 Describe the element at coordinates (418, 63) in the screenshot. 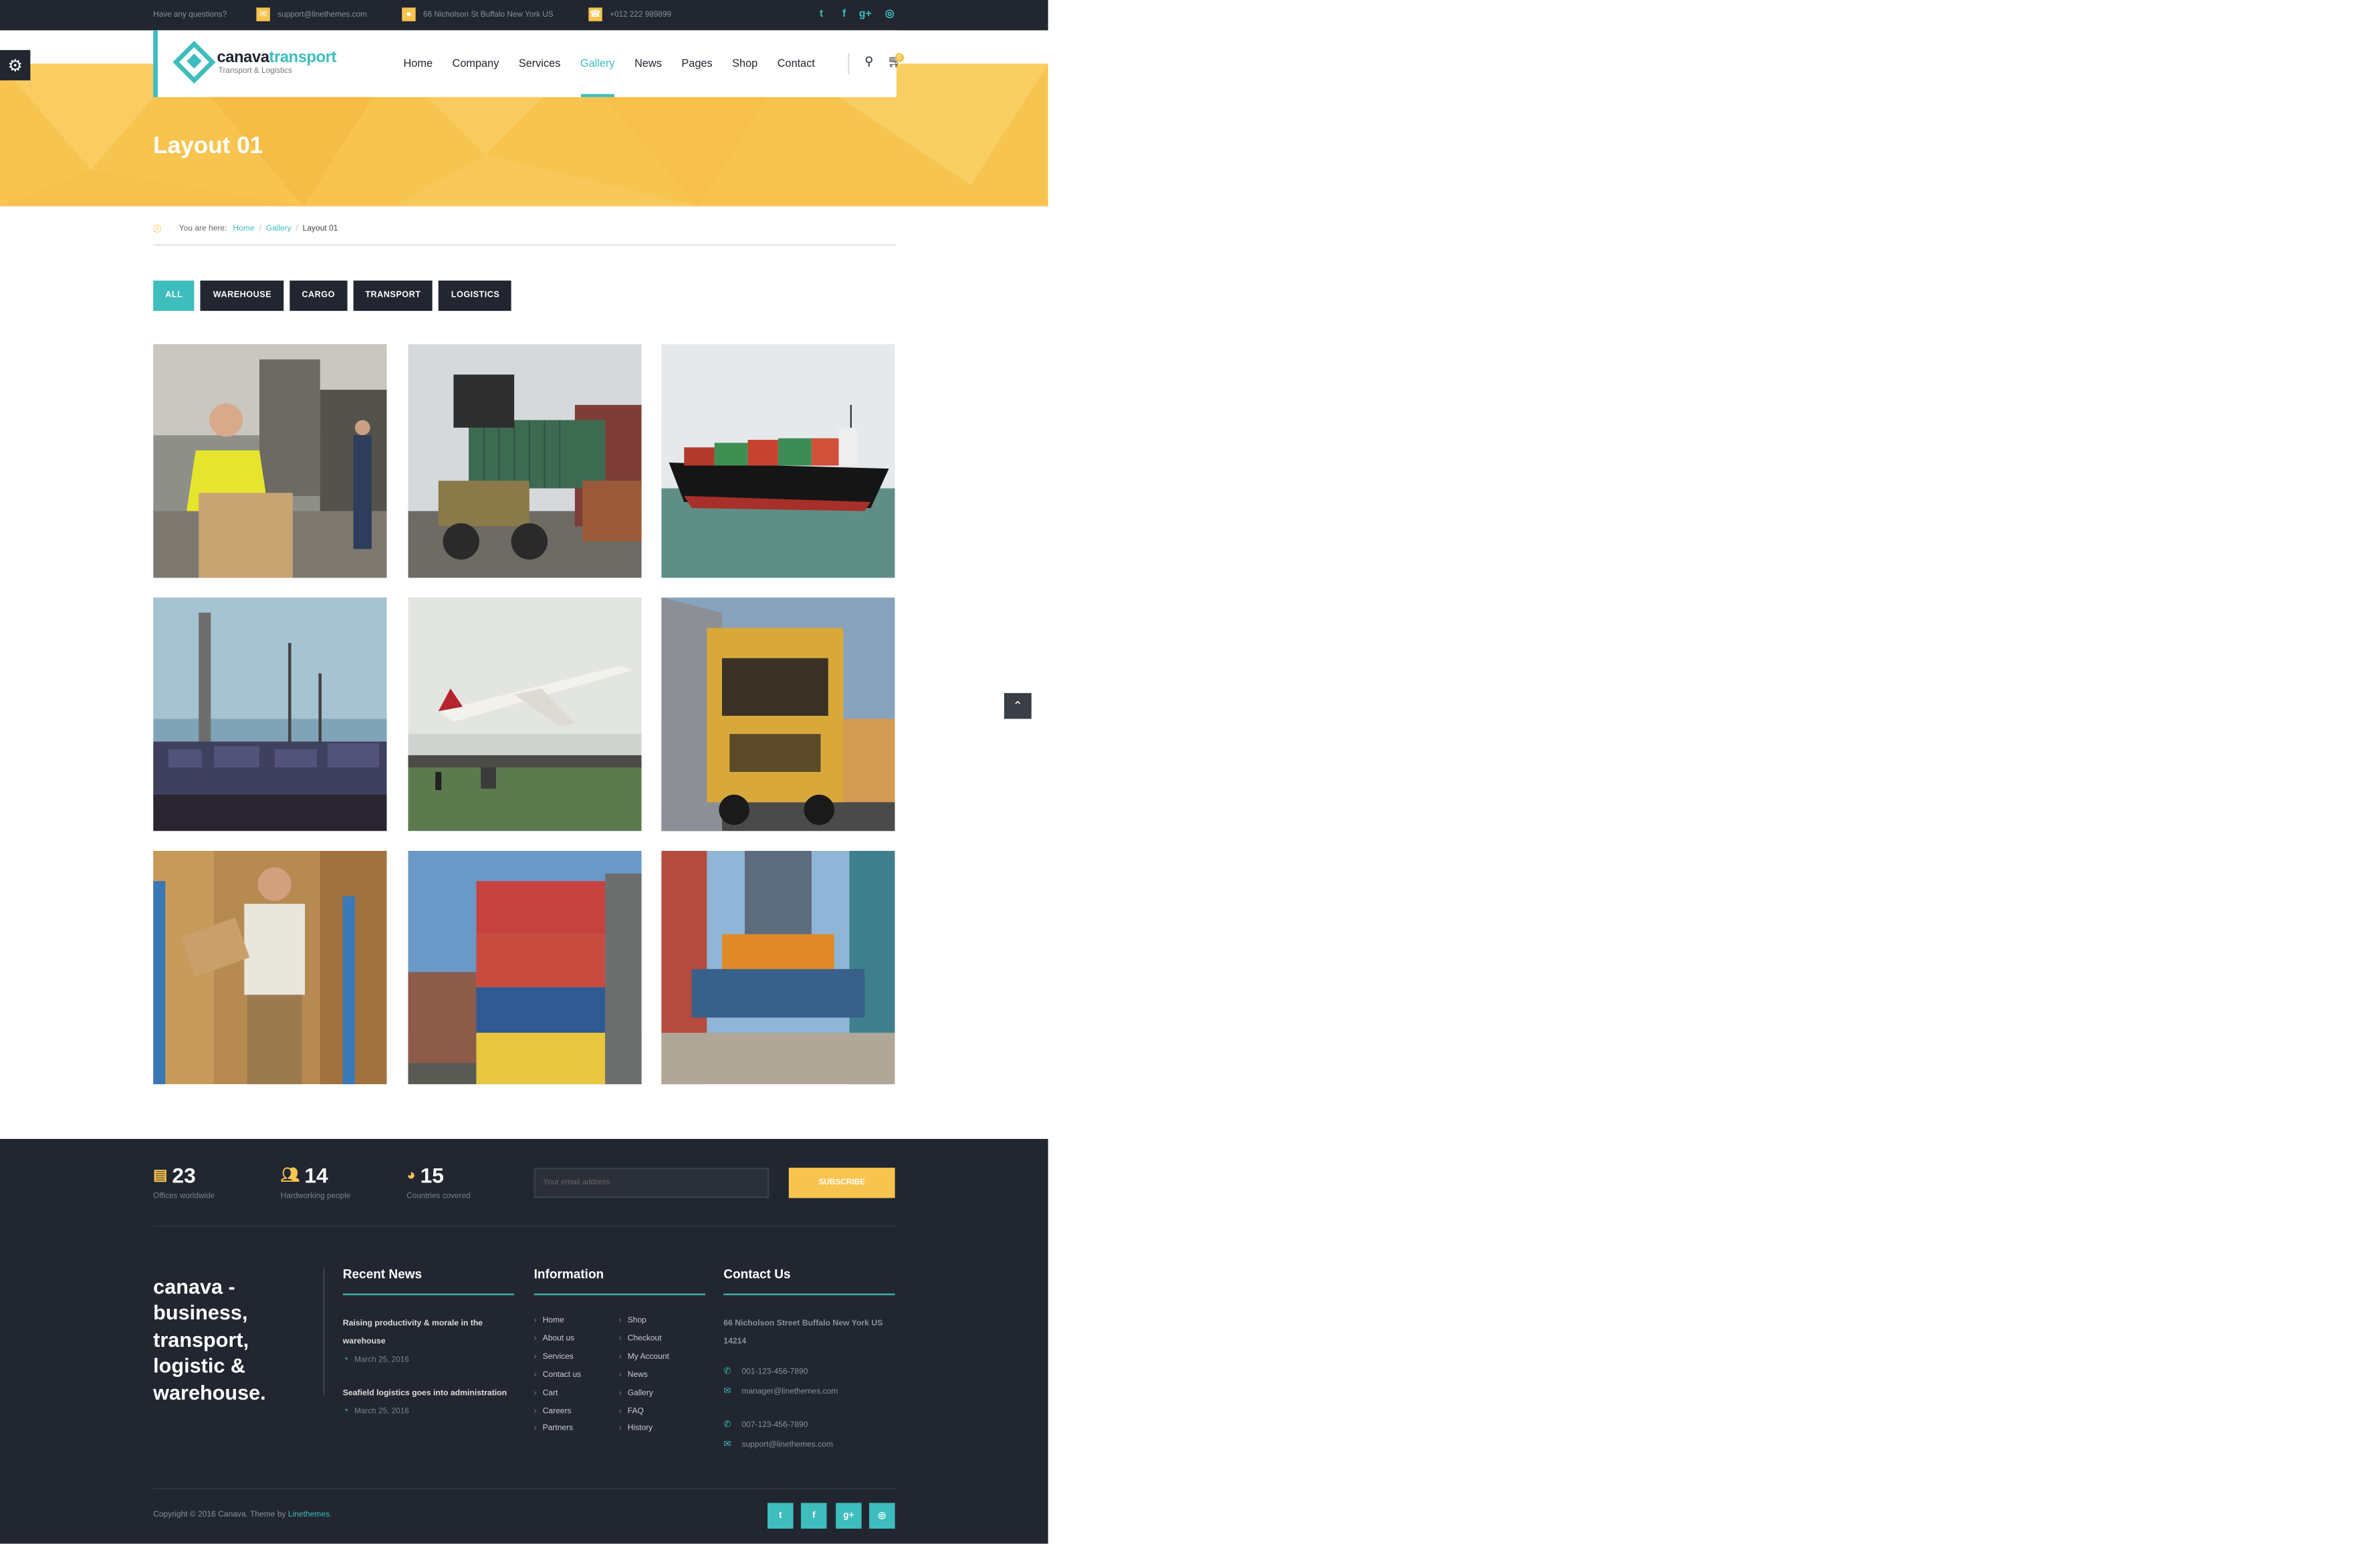

I see `nav-home: Home` at that location.